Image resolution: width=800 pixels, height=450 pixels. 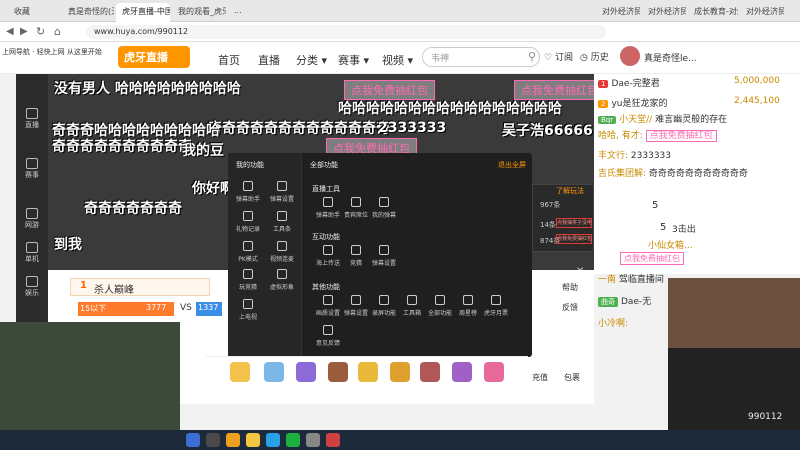 I want to click on refresh-icon: ↻, so click(x=40, y=31).